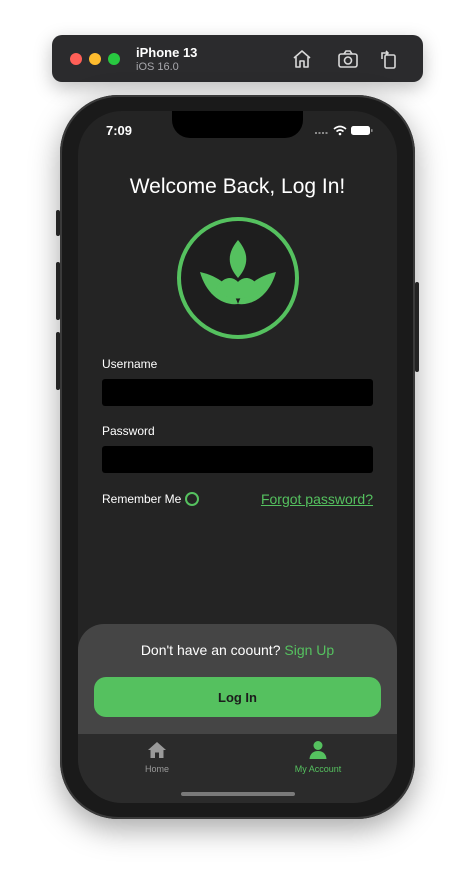  Describe the element at coordinates (192, 499) in the screenshot. I see `remember-me-toggle` at that location.